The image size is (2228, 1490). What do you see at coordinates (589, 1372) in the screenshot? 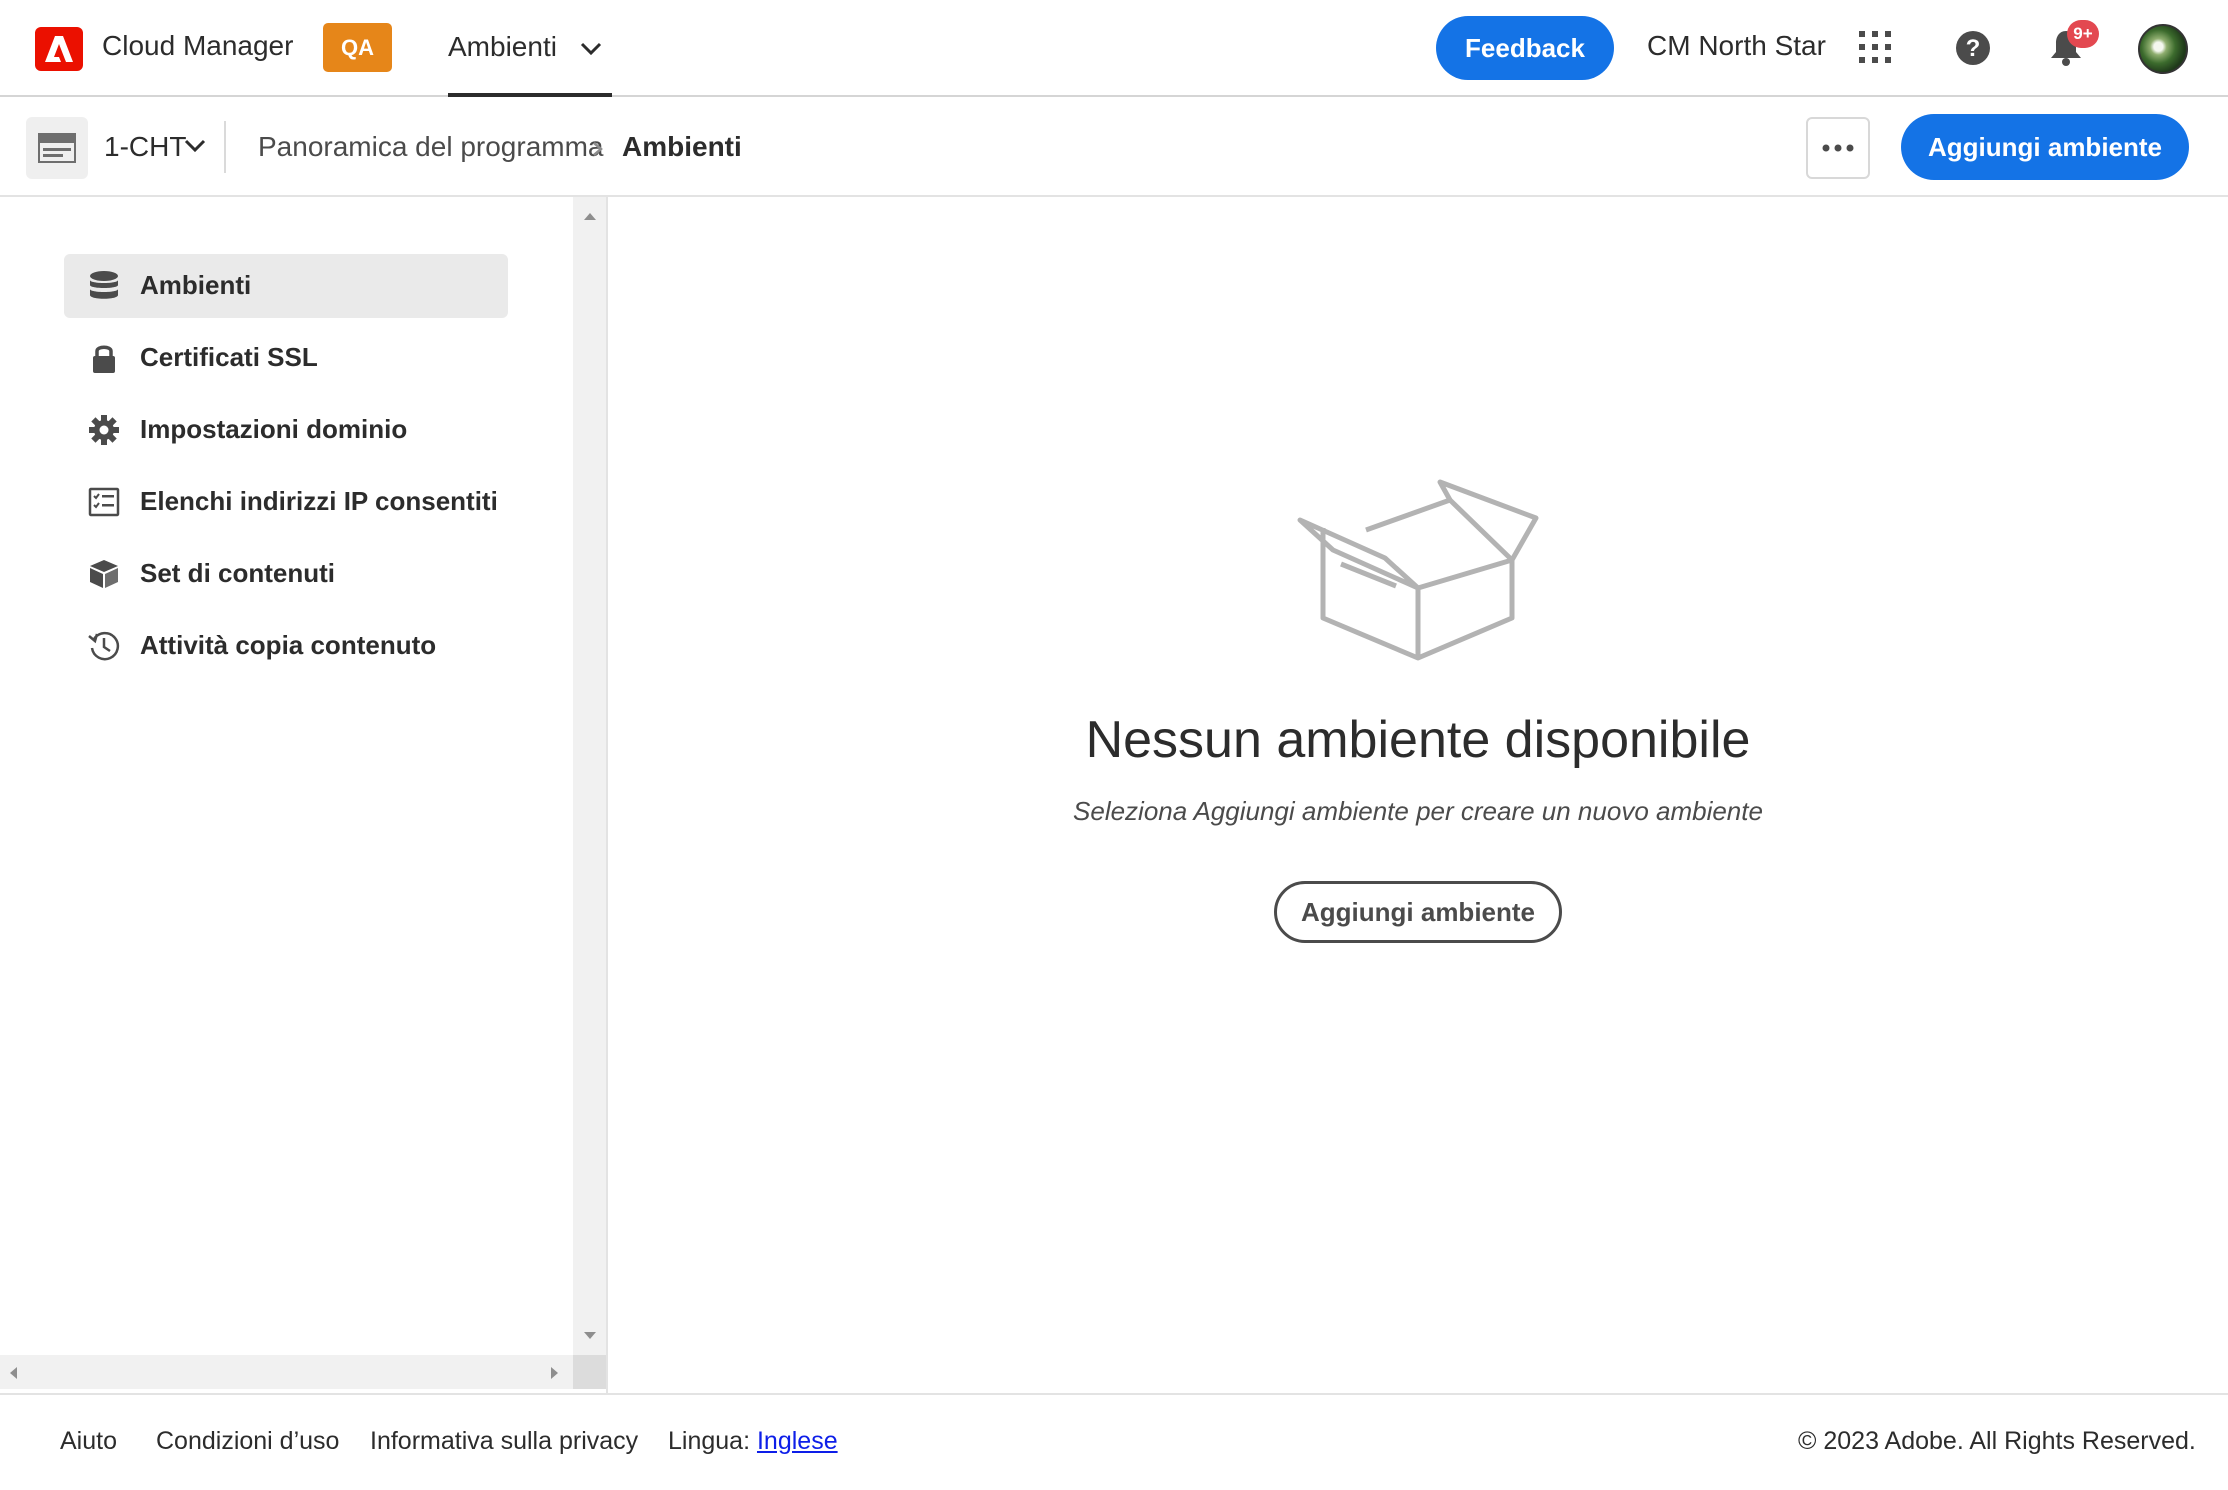
I see `scrollbar-corner` at bounding box center [589, 1372].